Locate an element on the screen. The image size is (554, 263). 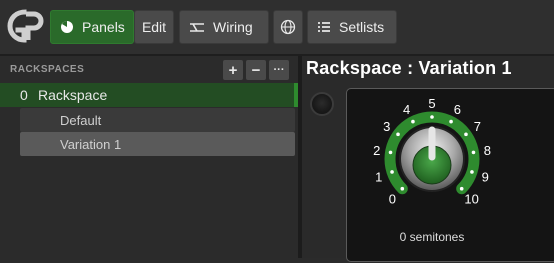
add-rackspace-button: + is located at coordinates (233, 70).